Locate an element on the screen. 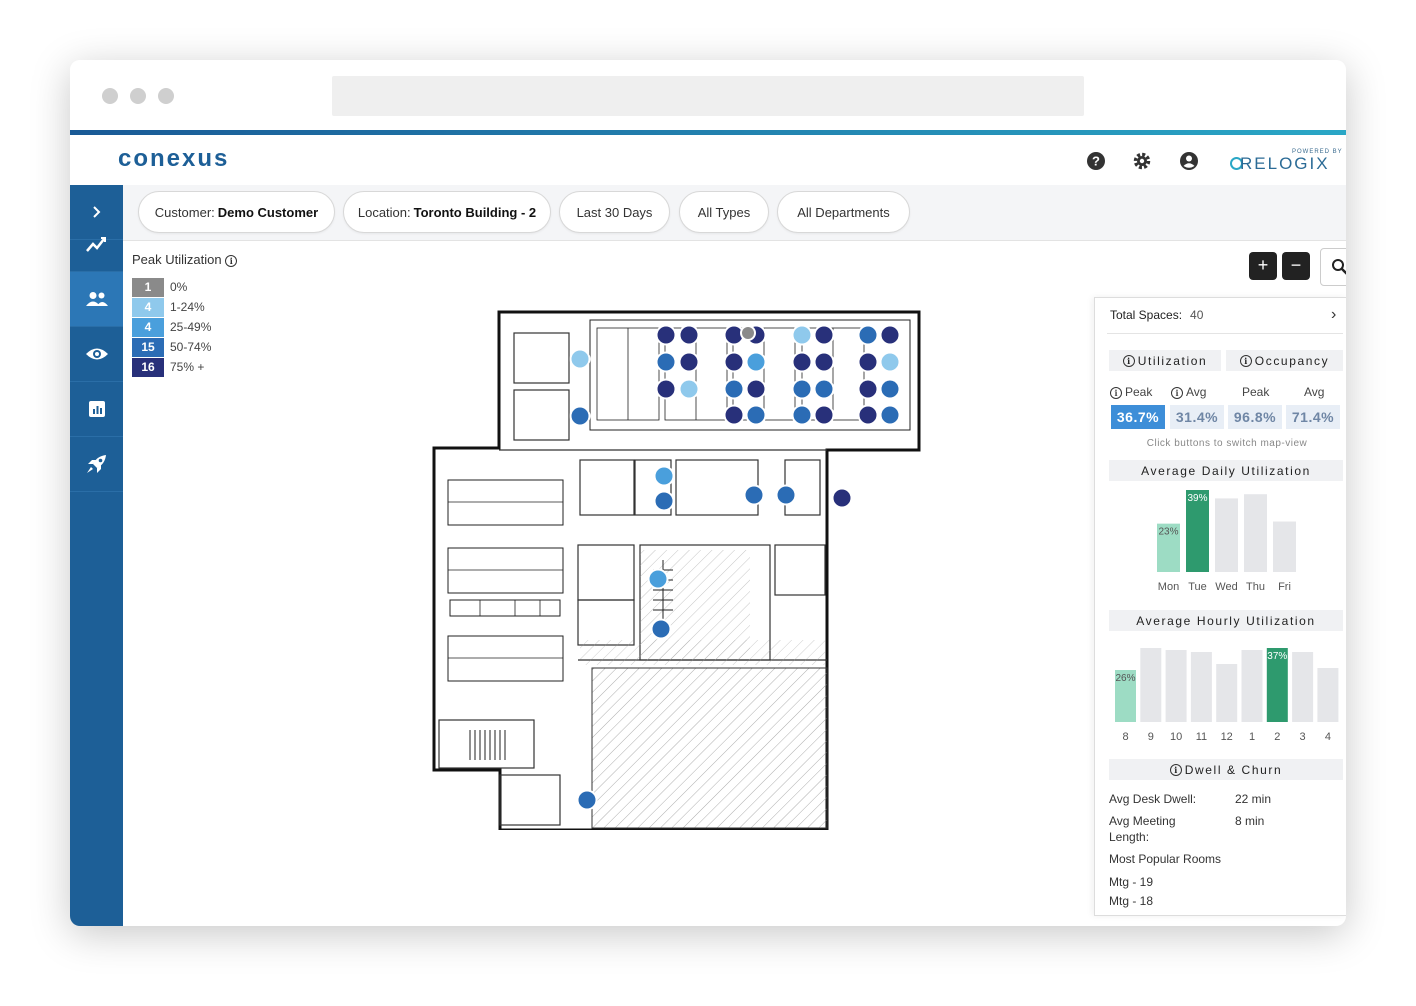 Image resolution: width=1416 pixels, height=1006 pixels. chart-tick-label: 10 is located at coordinates (1176, 737).